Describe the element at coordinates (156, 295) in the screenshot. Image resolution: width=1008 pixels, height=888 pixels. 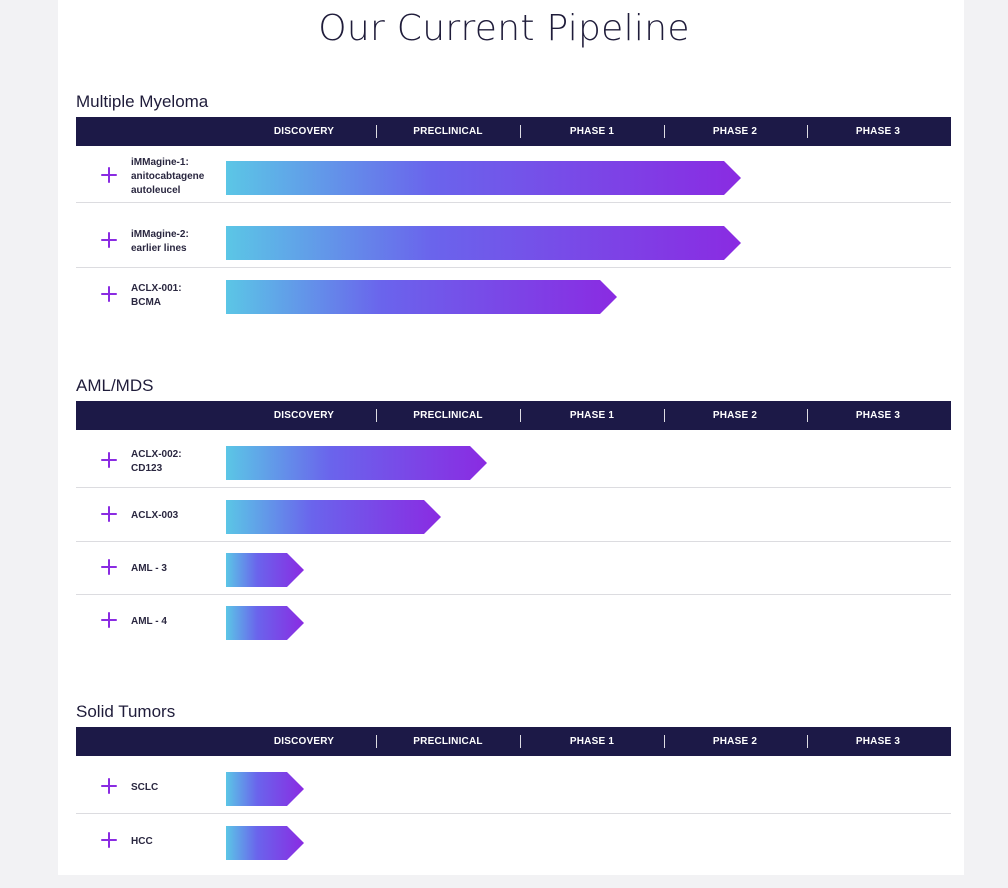
I see `program-name: ACLX-001: BCMA` at that location.